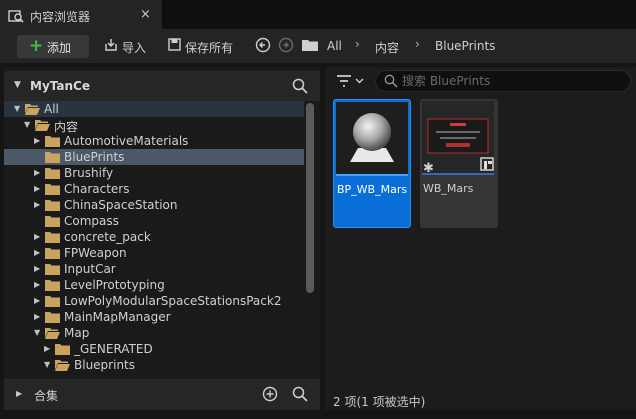  I want to click on asset-search, so click(503, 81).